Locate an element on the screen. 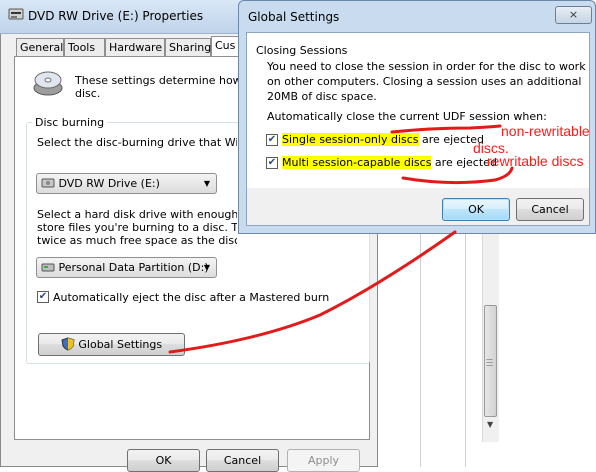  drive-select-value: DVD RW Drive (E:) is located at coordinates (109, 183).